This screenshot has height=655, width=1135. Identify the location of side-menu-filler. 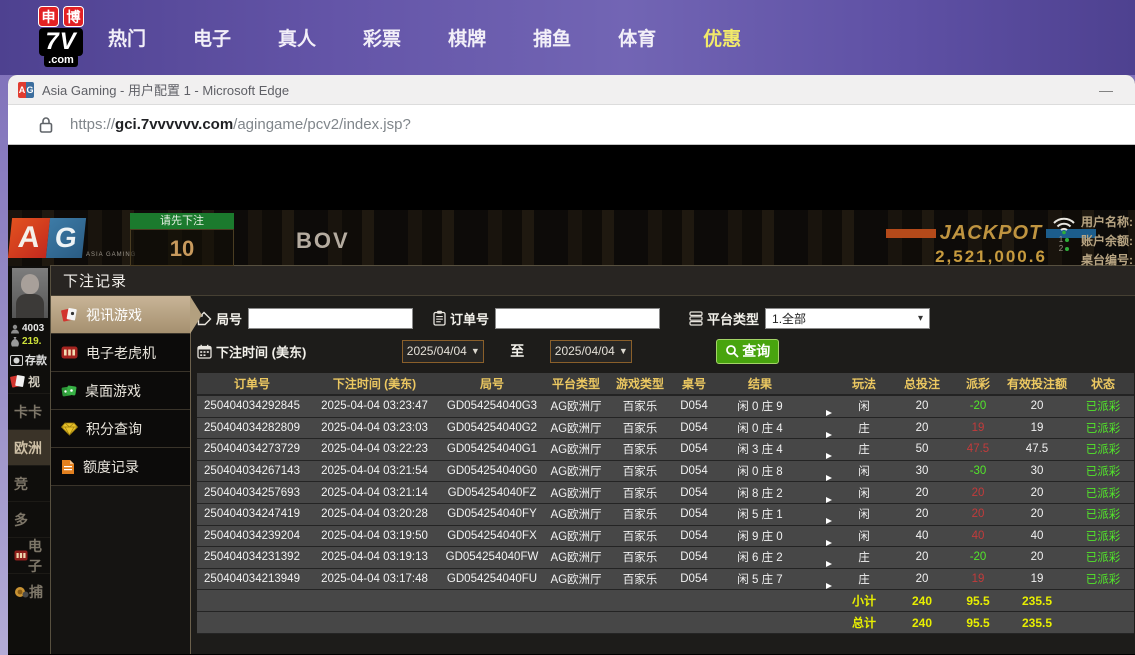
(120, 570).